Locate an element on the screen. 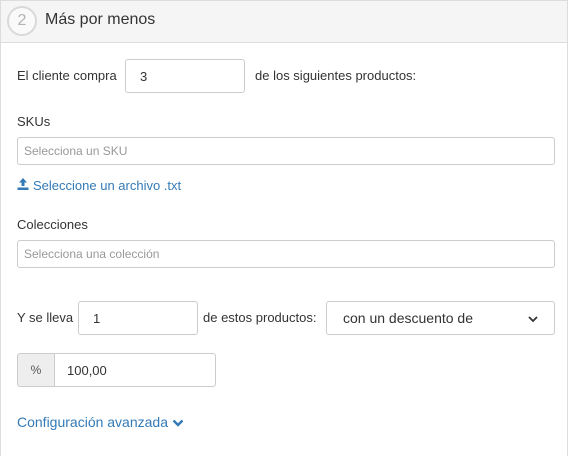  collections-label: Colecciones is located at coordinates (52, 224).